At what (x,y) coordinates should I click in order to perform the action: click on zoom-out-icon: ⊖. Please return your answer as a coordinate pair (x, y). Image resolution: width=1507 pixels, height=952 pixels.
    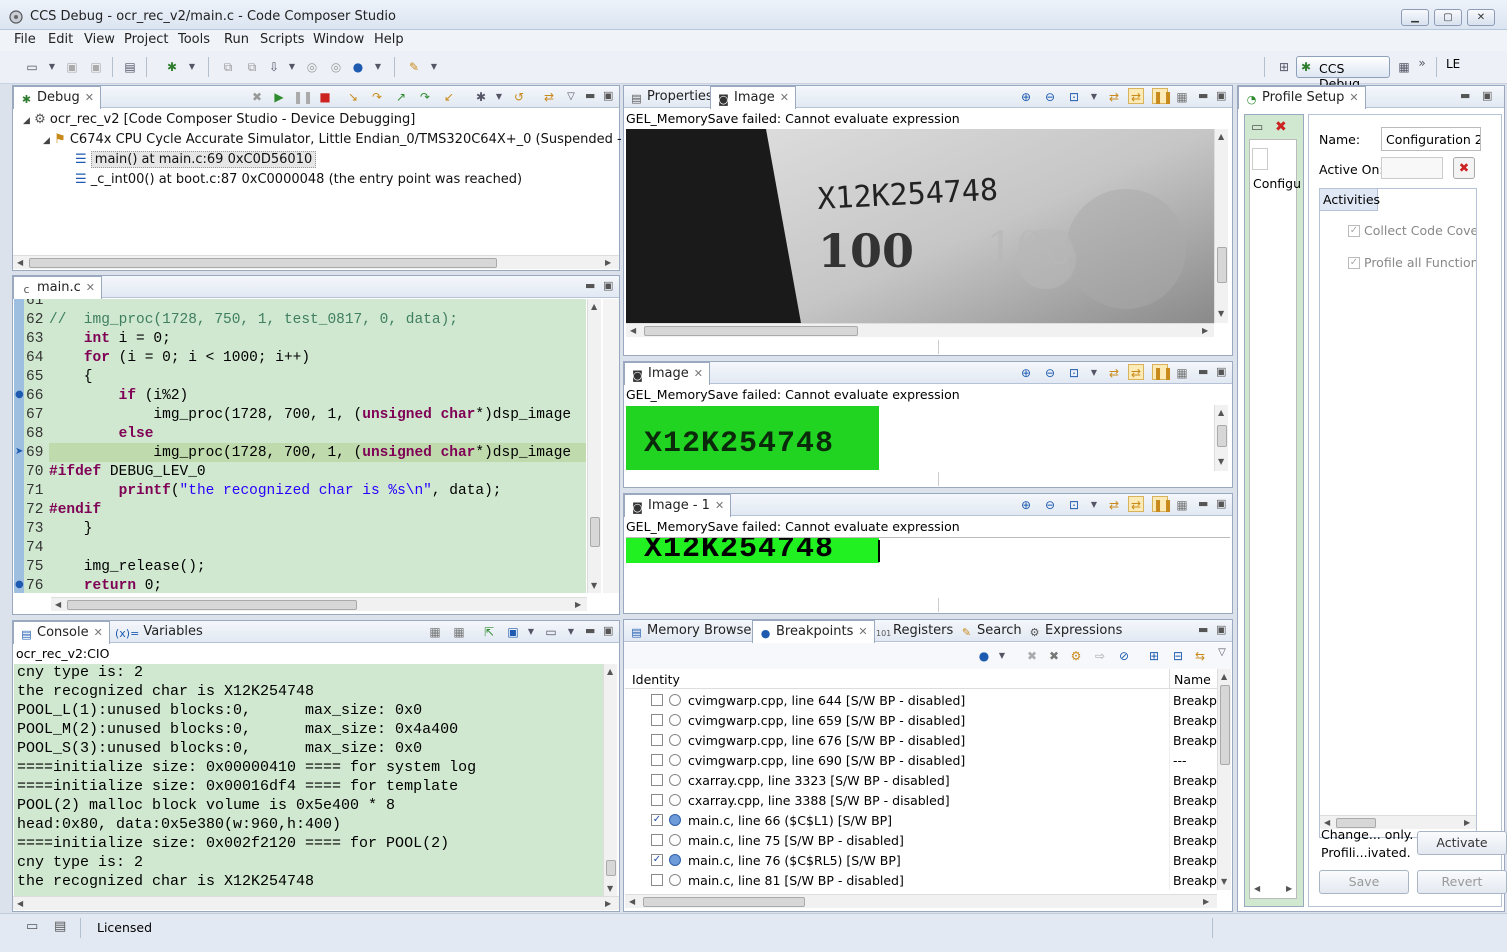
    Looking at the image, I should click on (1050, 97).